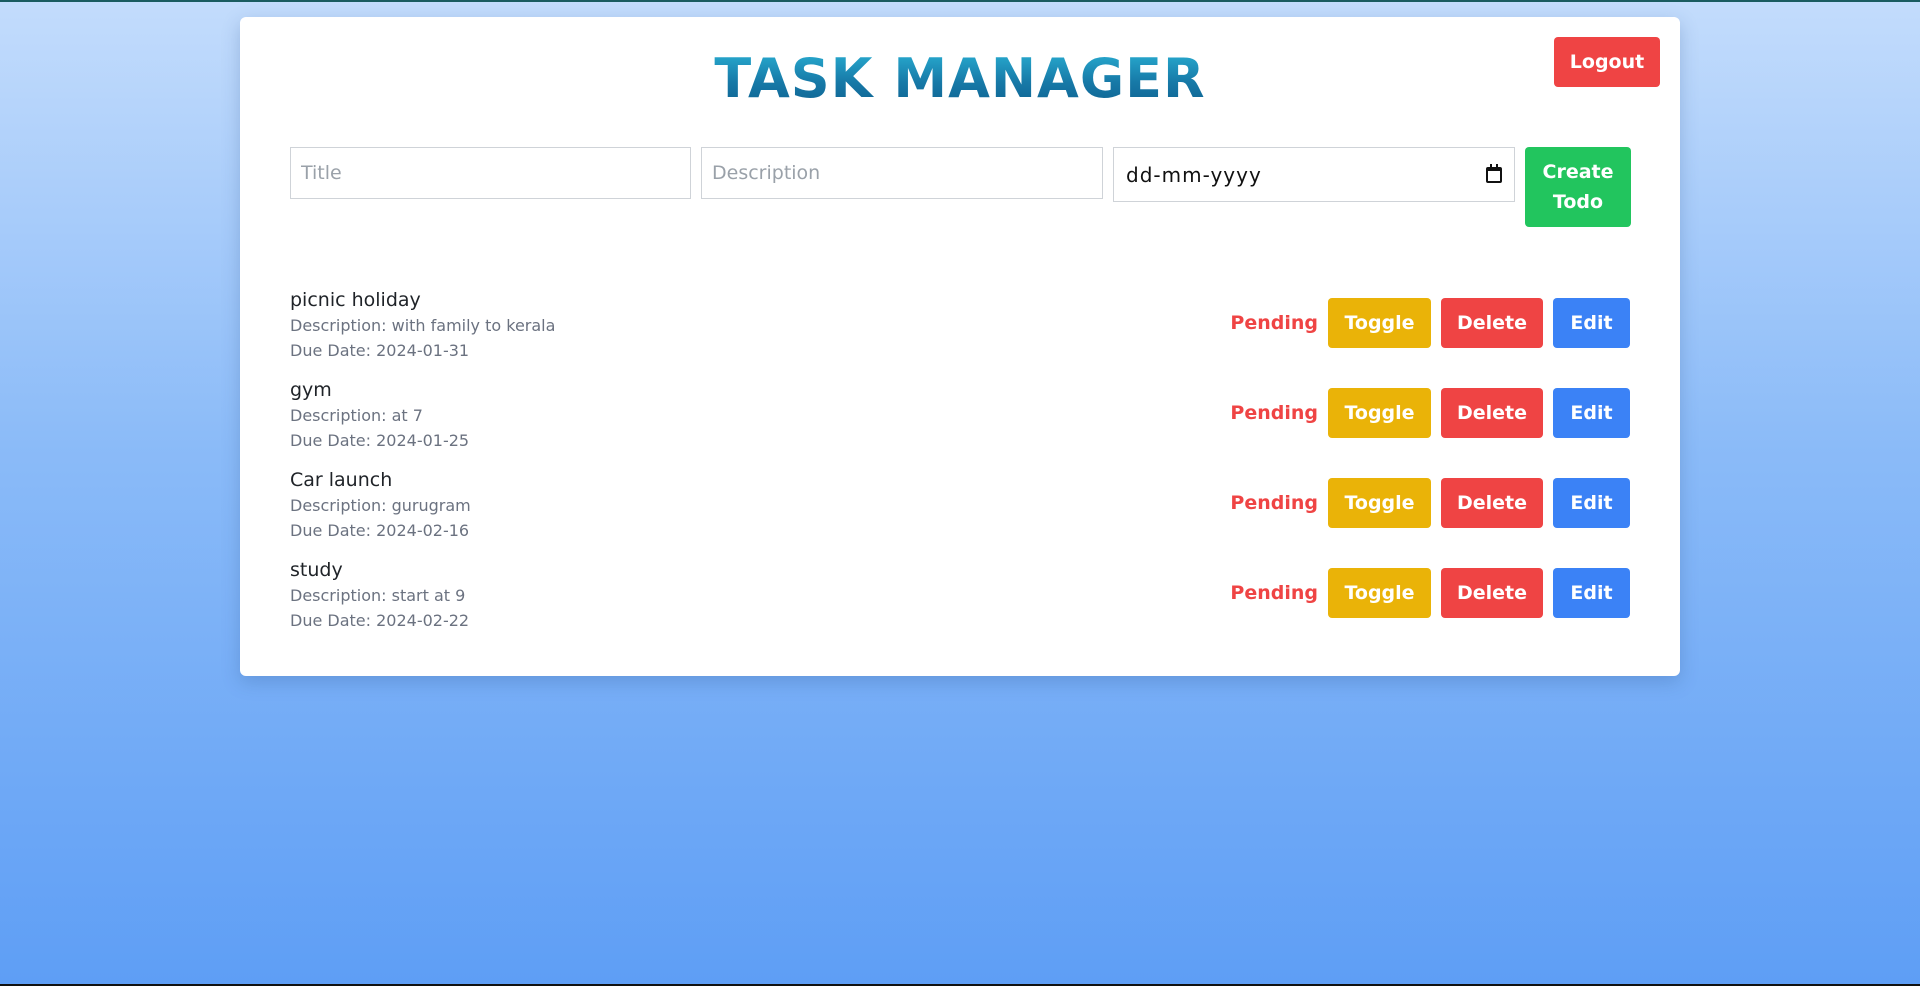 This screenshot has width=1920, height=986. I want to click on create-todo-button: Create Todo, so click(1578, 187).